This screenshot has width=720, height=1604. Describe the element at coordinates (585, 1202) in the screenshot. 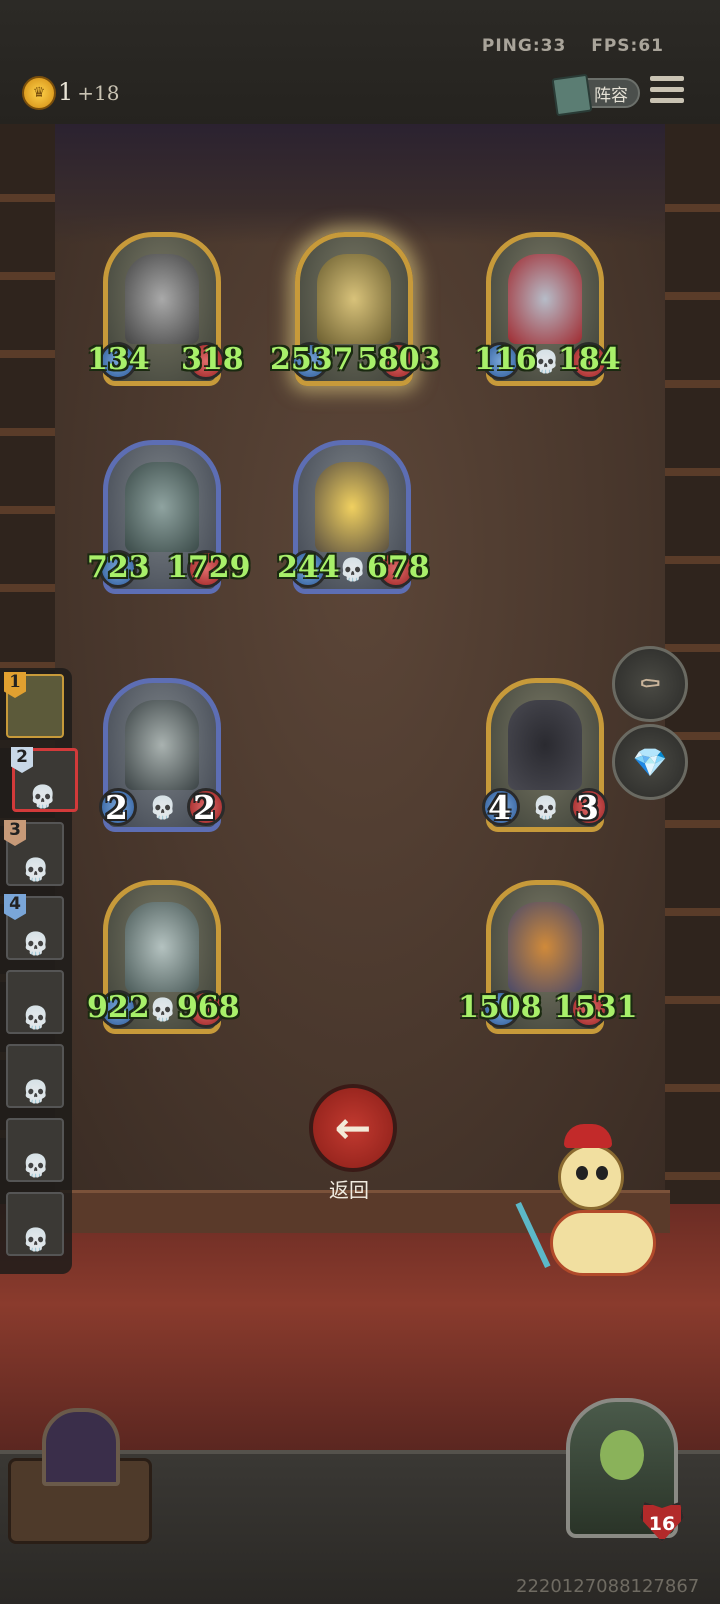

I see `snake-mascot` at that location.